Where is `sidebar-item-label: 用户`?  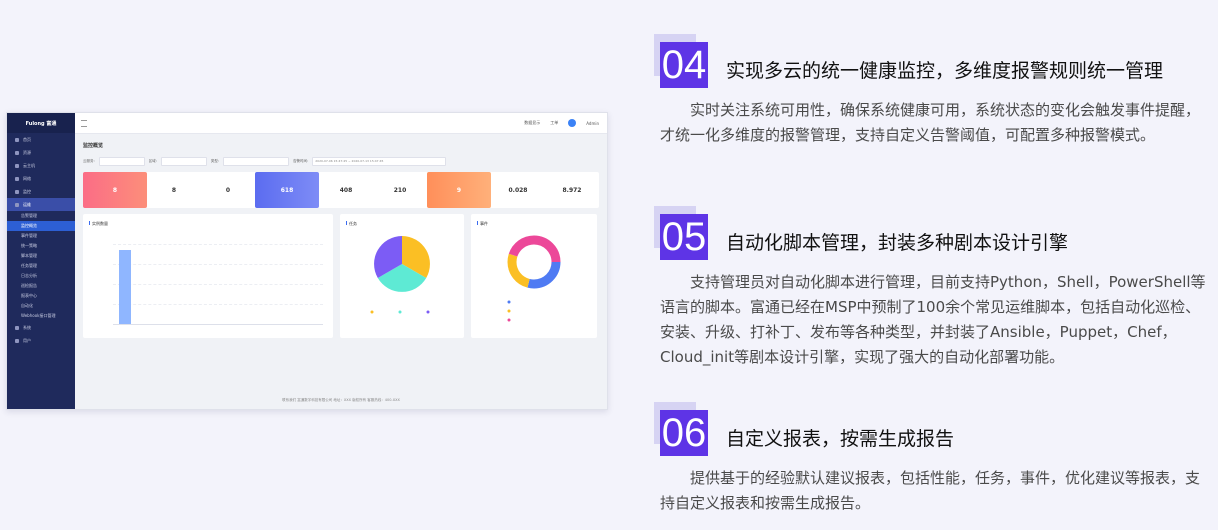
sidebar-item-label: 用户 is located at coordinates (27, 340).